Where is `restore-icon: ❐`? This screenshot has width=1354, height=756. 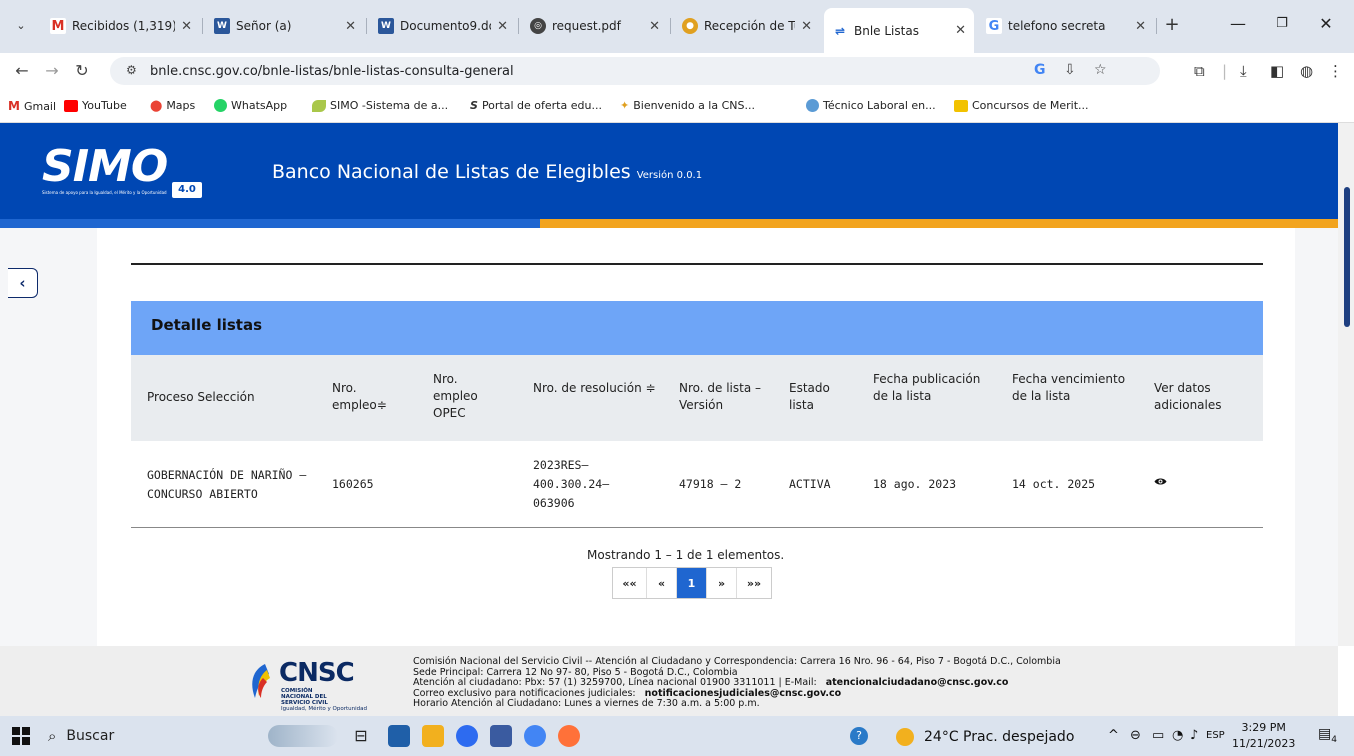
restore-icon: ❐ is located at coordinates (1282, 23).